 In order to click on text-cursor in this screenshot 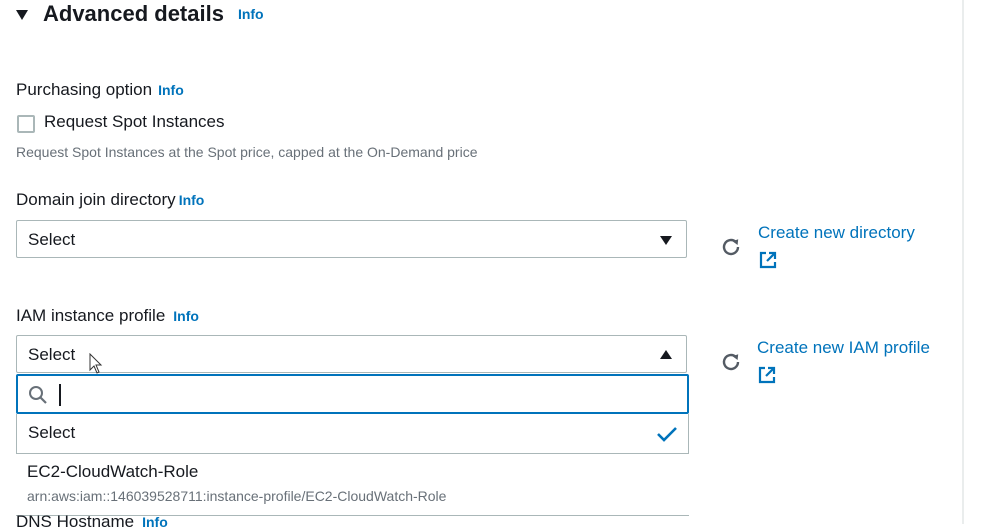, I will do `click(60, 395)`.